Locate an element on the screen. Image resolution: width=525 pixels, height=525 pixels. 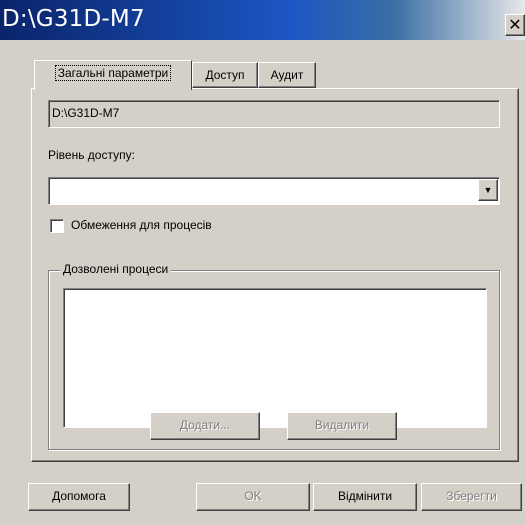
ok-button: OK is located at coordinates (253, 497).